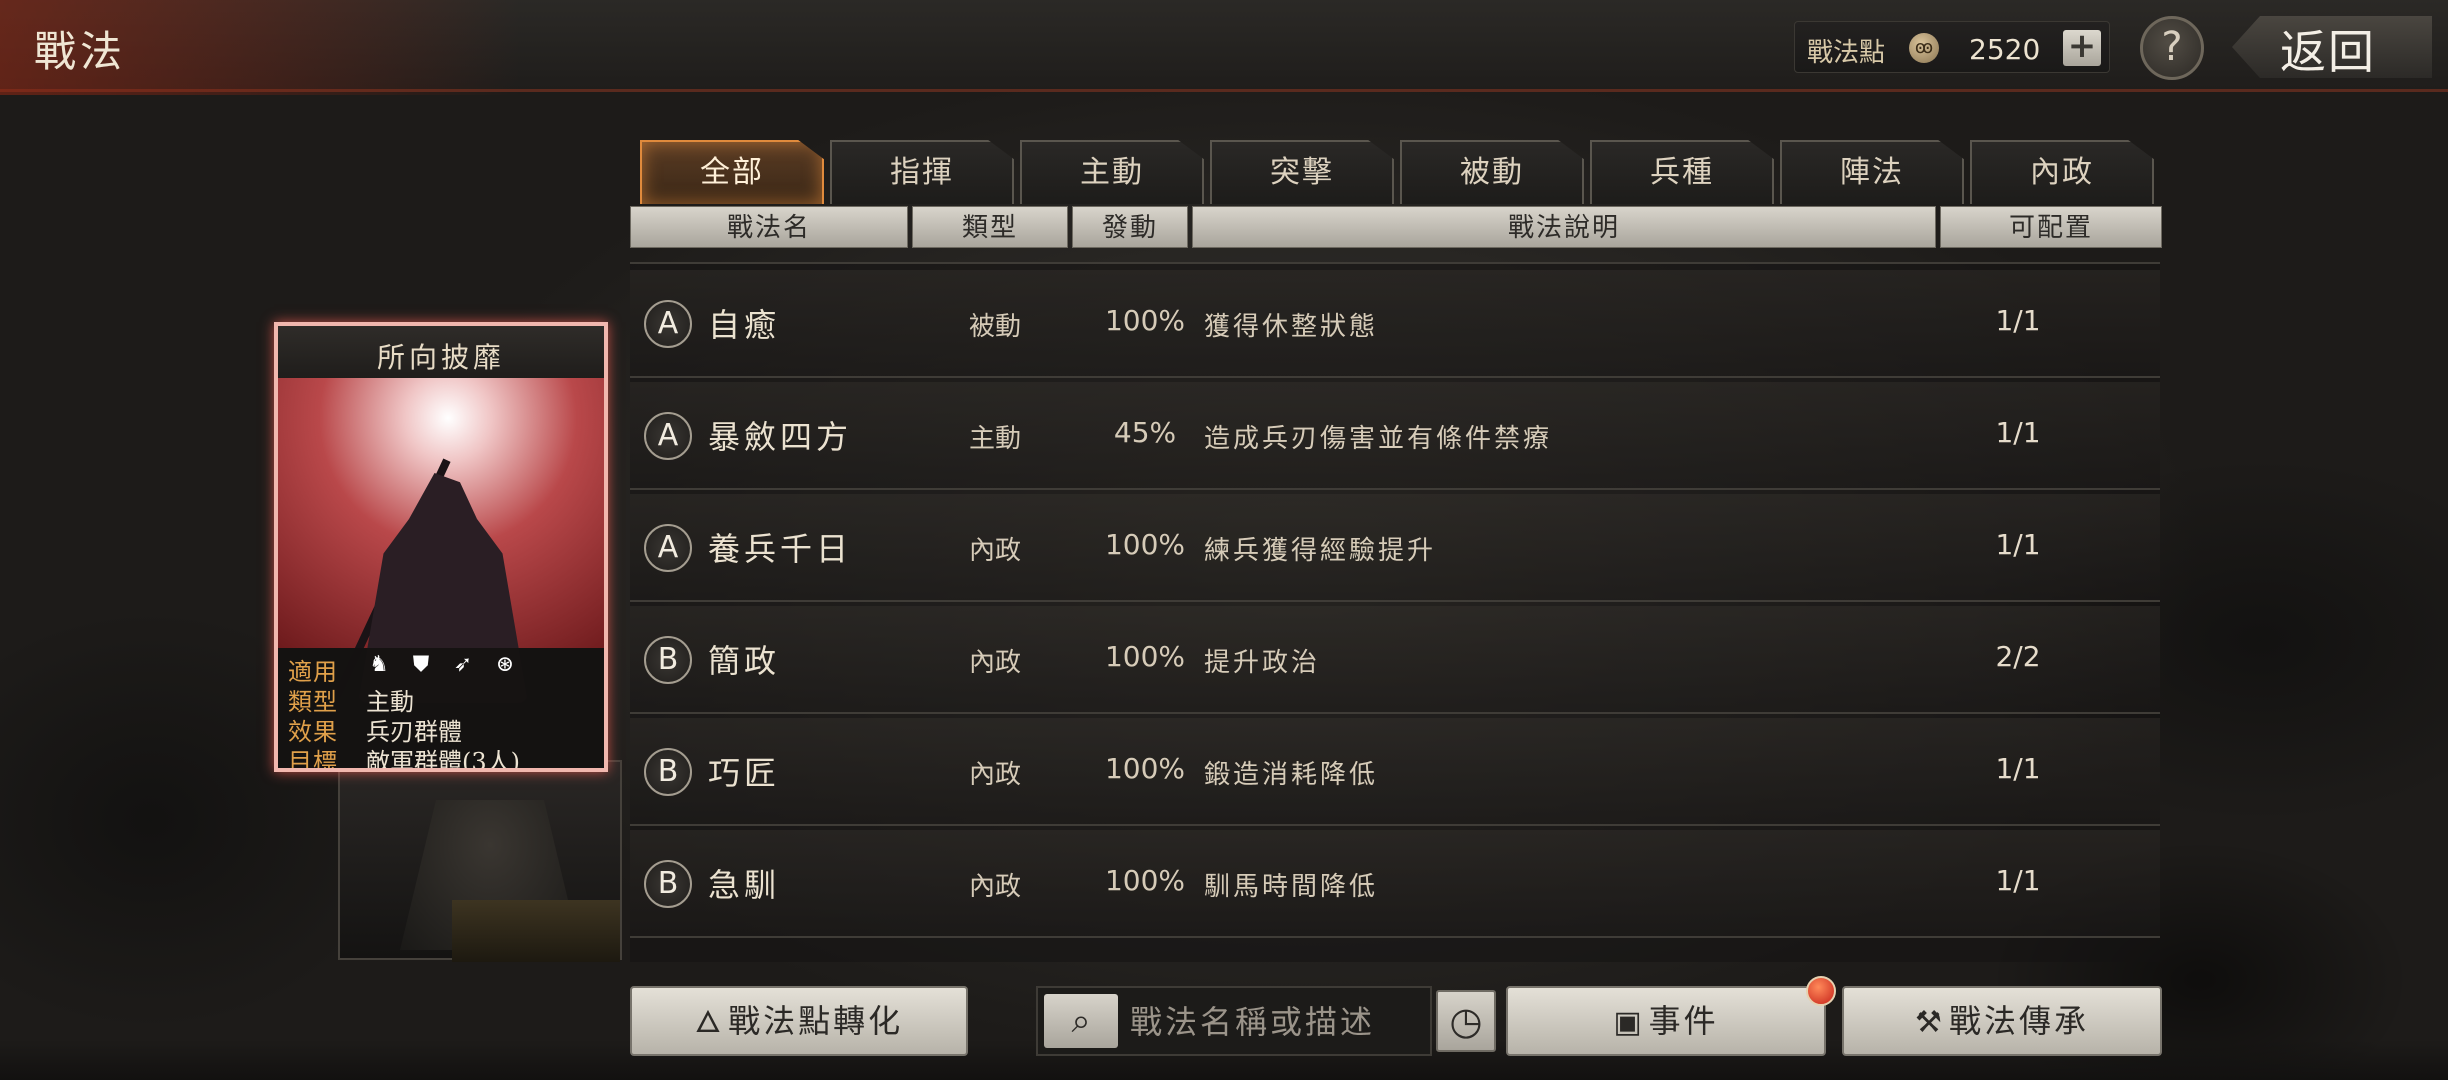 This screenshot has width=2448, height=1080. I want to click on events-button: ▣ 事件, so click(1666, 1021).